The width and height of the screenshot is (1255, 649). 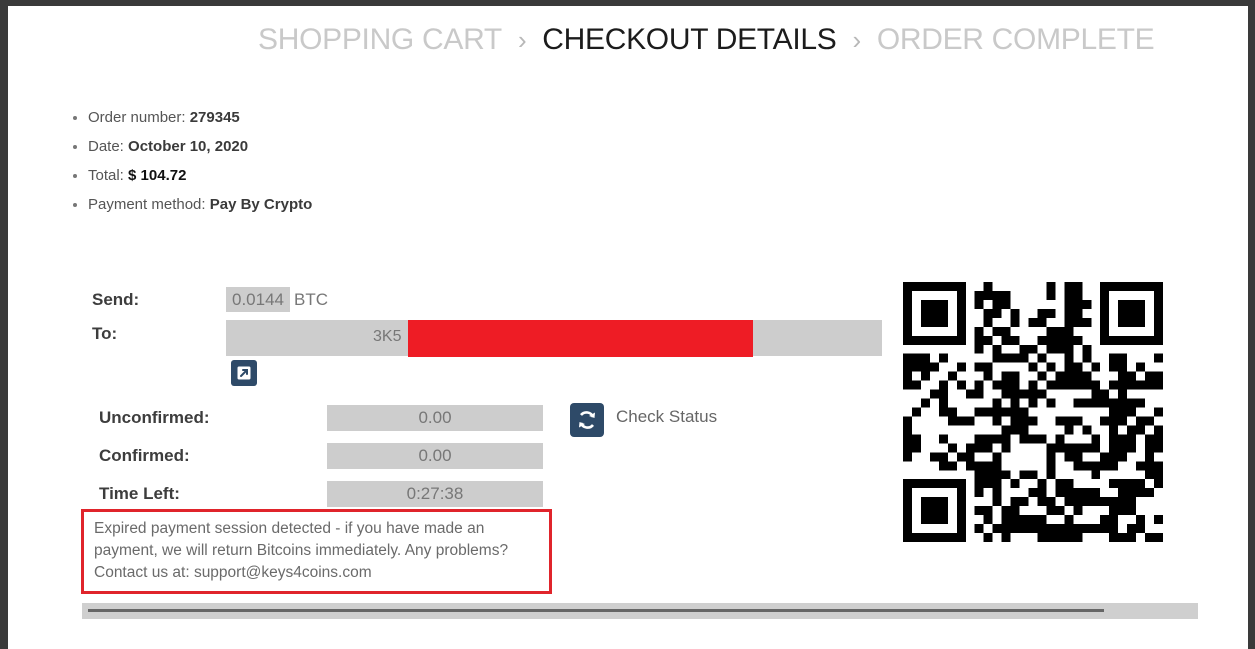 What do you see at coordinates (580, 338) in the screenshot?
I see `address-redaction` at bounding box center [580, 338].